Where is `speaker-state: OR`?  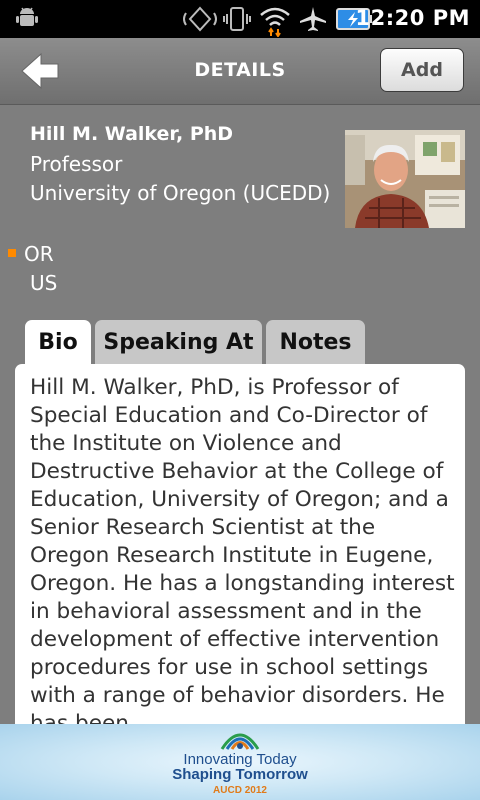
speaker-state: OR is located at coordinates (39, 254).